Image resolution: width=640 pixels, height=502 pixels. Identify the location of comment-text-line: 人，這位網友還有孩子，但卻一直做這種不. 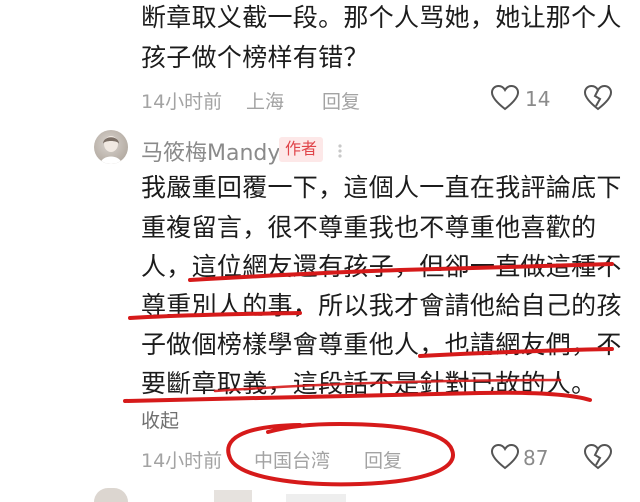
(381, 266).